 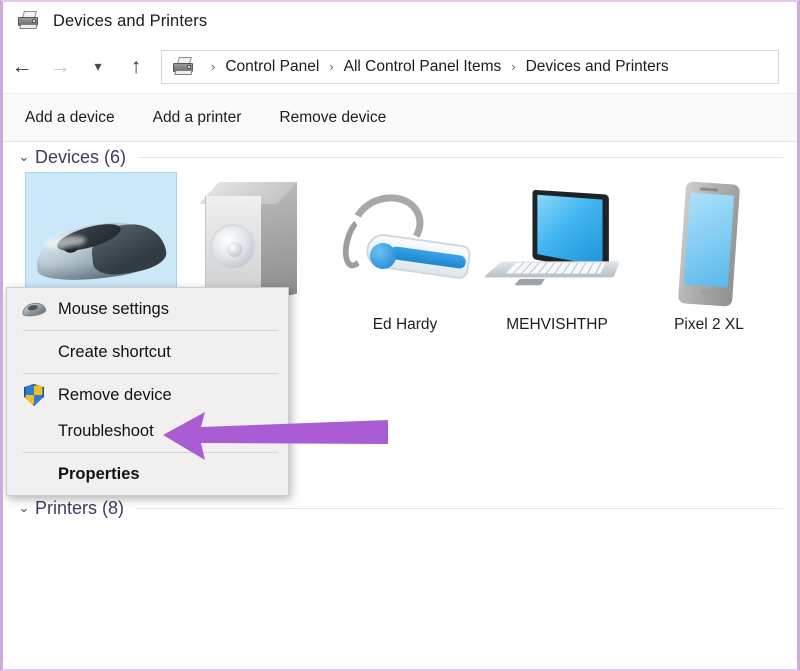 What do you see at coordinates (81, 156) in the screenshot?
I see `group-title-devices: Devices (6)` at bounding box center [81, 156].